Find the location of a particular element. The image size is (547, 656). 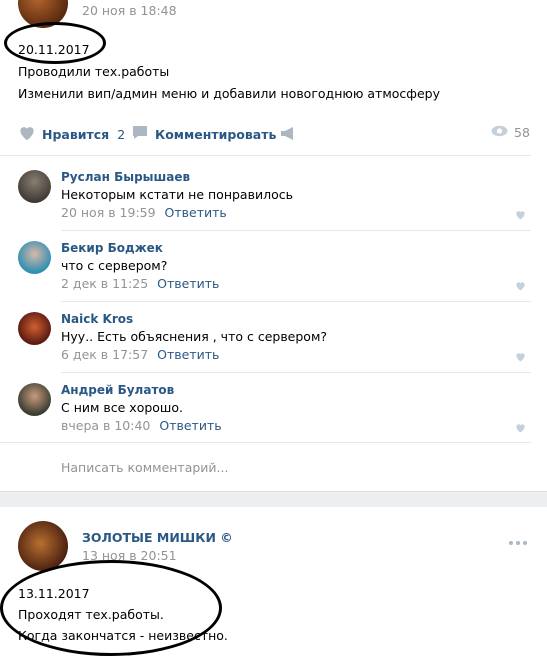

comment-meta: 2 дек в 11:25 Ответить is located at coordinates (140, 283).